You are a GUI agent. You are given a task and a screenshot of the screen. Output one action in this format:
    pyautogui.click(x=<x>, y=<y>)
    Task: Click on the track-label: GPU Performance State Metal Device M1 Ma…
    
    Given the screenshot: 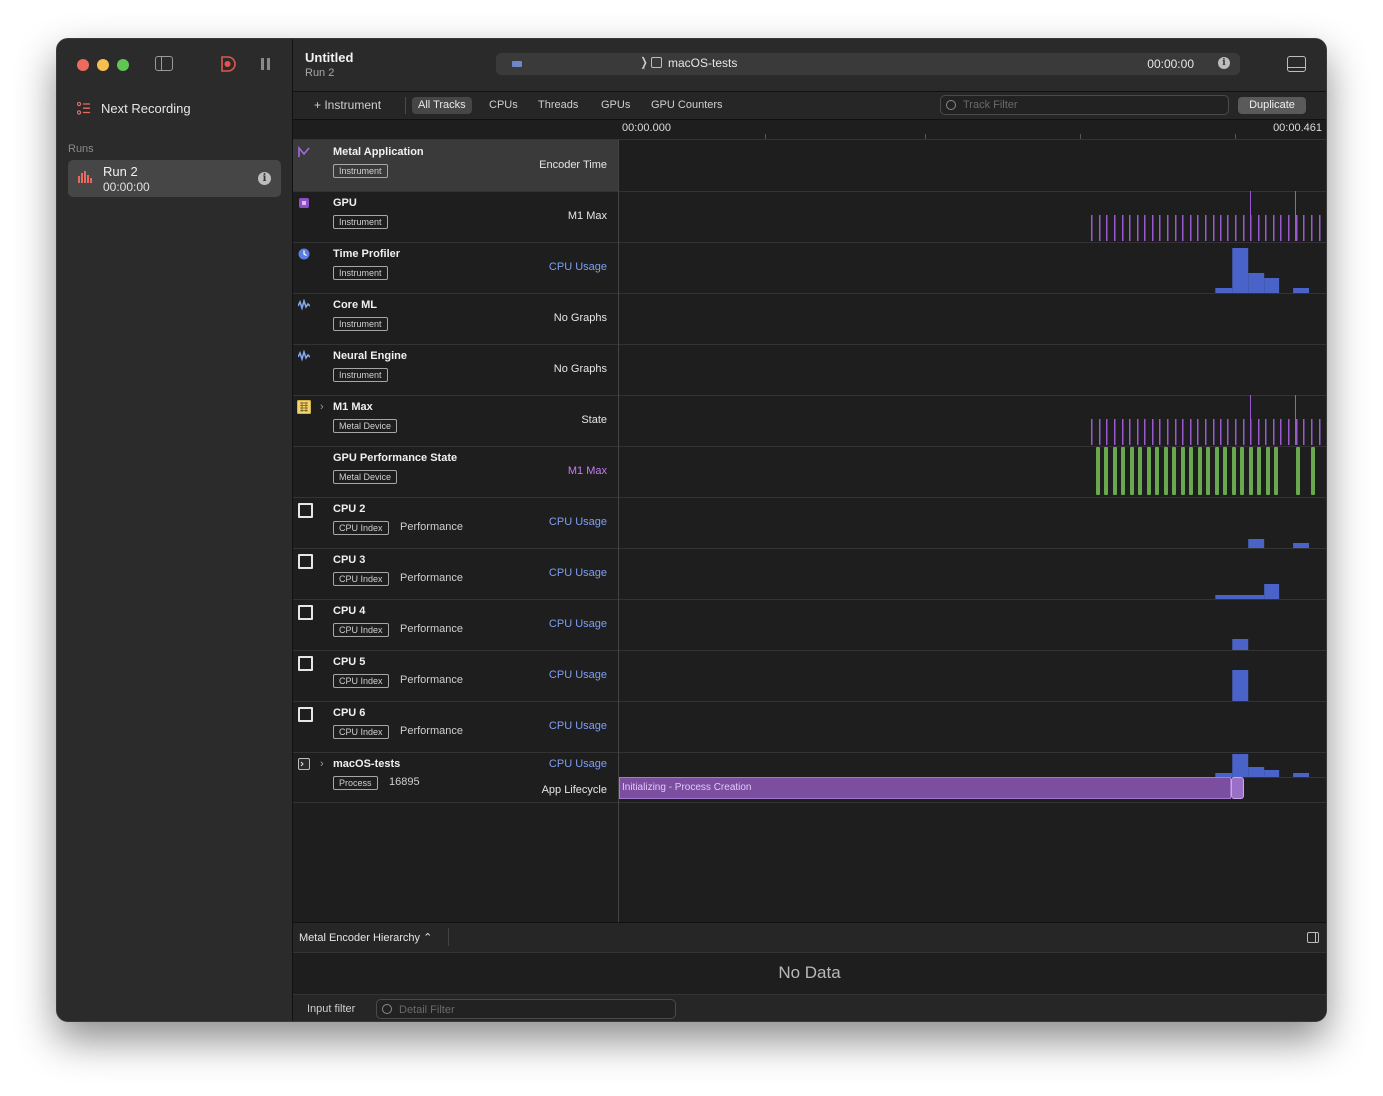 What is the action you would take?
    pyautogui.click(x=455, y=471)
    